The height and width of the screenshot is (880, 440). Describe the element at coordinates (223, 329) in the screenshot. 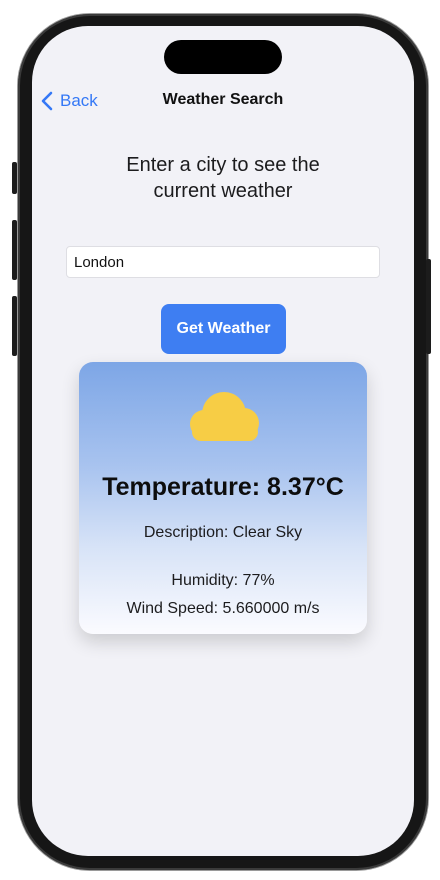

I see `get-weather-button: Get Weather` at that location.